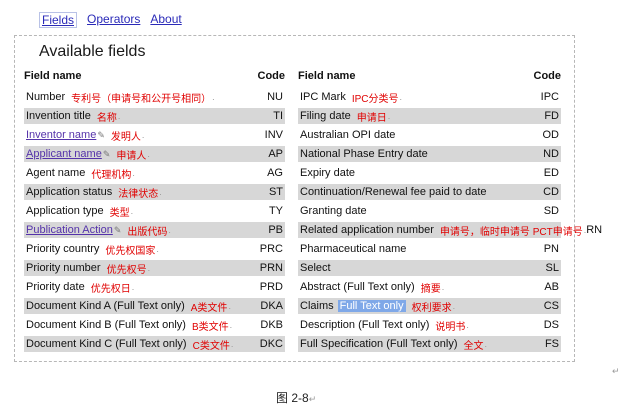 The height and width of the screenshot is (409, 640). I want to click on field-code: NU, so click(275, 97).